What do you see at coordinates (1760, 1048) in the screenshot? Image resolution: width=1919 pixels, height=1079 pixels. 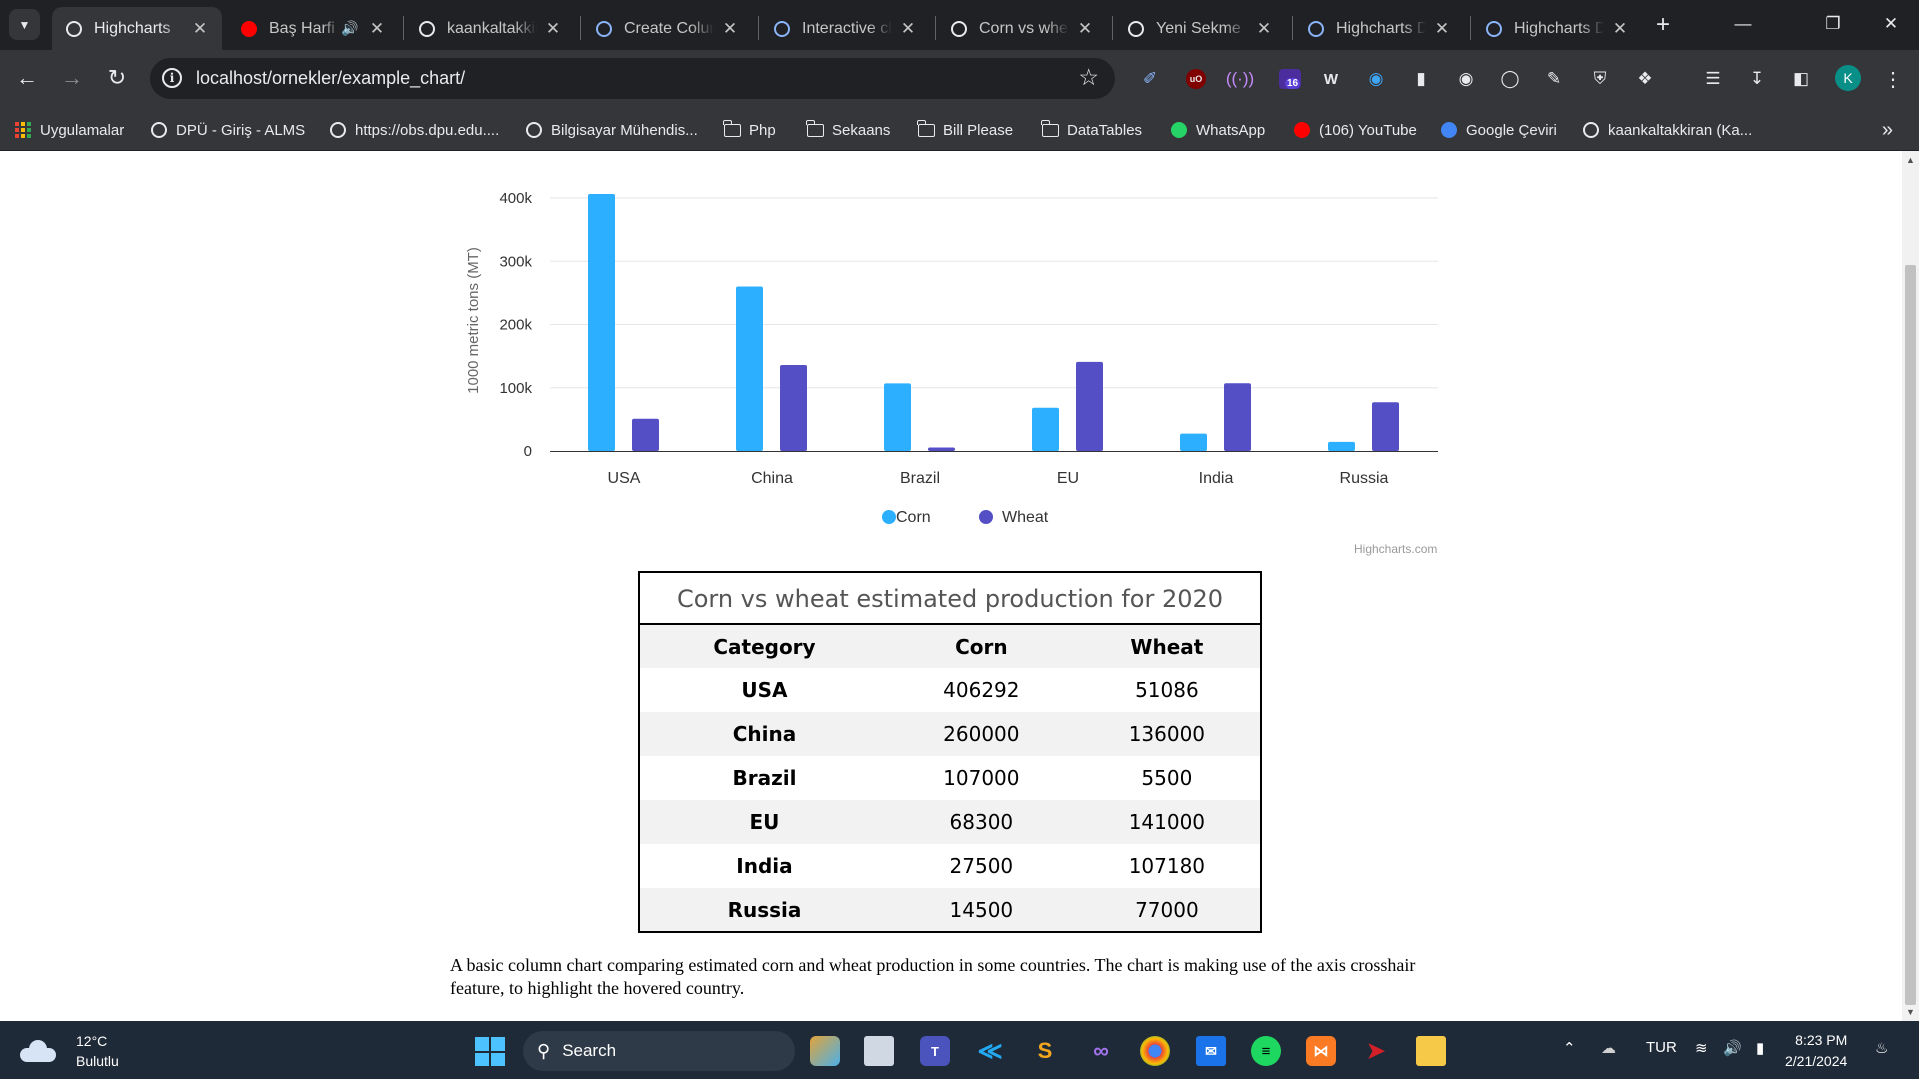 I see `battery-icon: ▮` at bounding box center [1760, 1048].